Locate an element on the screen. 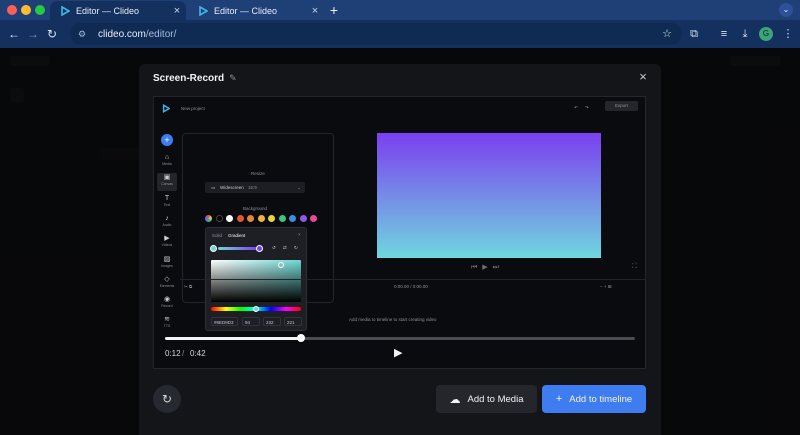 This screenshot has width=800, height=435. minimize-window-button is located at coordinates (26, 10).